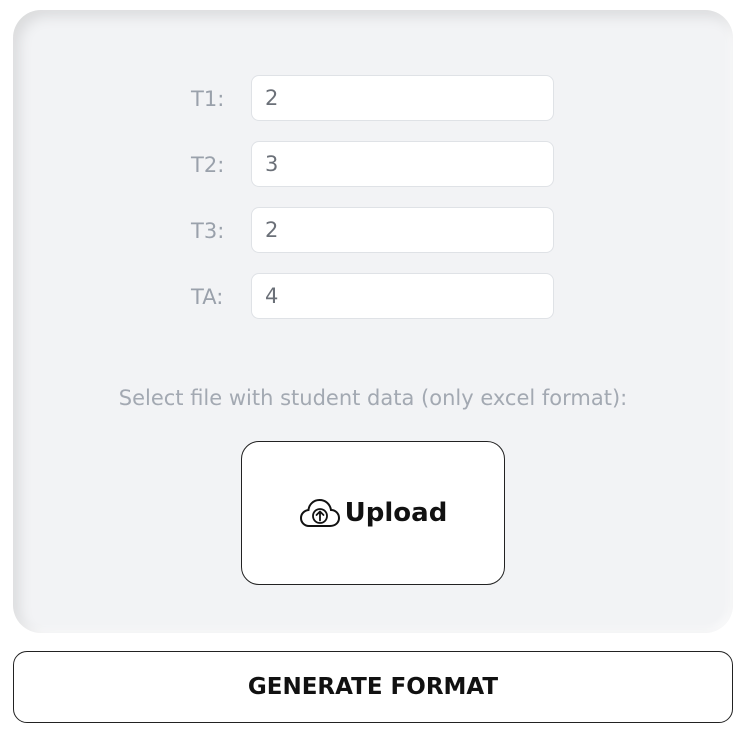 The height and width of the screenshot is (735, 750). Describe the element at coordinates (402, 164) in the screenshot. I see `t2-input` at that location.